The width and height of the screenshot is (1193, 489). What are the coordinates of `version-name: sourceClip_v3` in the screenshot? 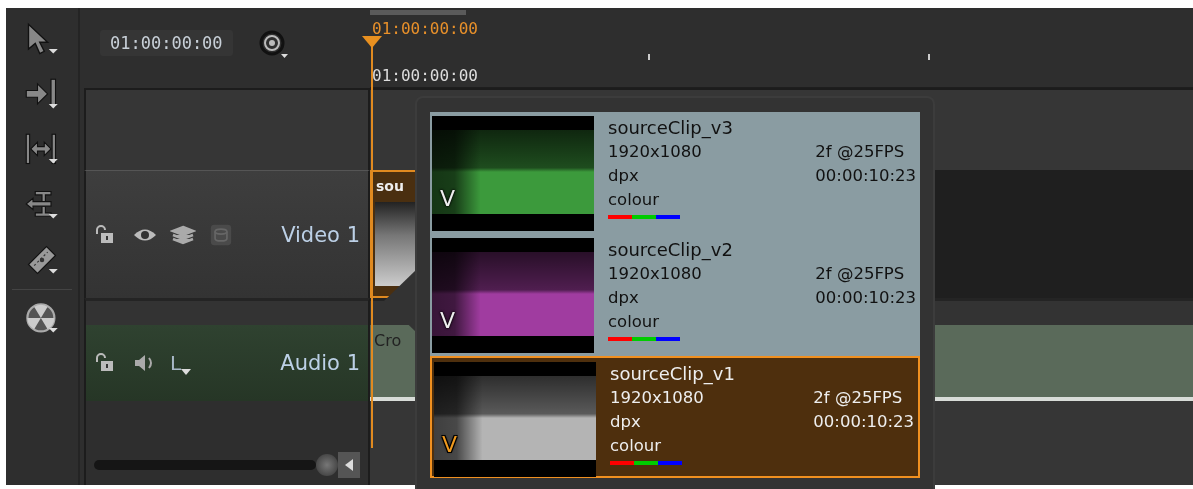 It's located at (671, 128).